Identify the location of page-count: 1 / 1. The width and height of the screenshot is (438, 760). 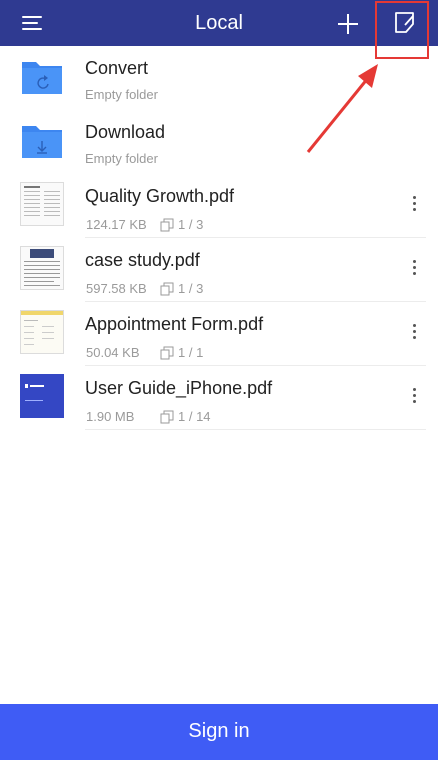
(191, 352).